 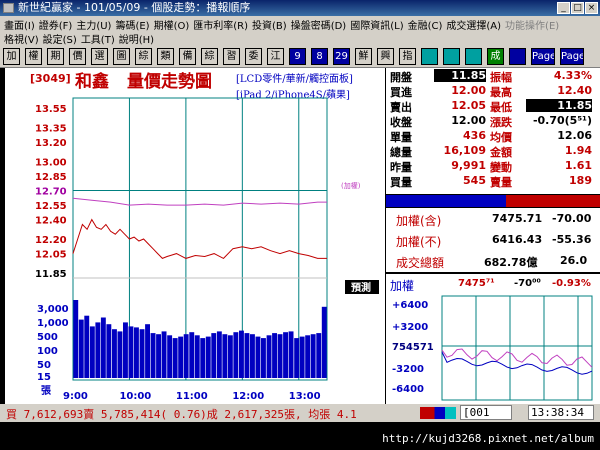 I want to click on menu-item: 操盤密碼(D), so click(x=319, y=24).